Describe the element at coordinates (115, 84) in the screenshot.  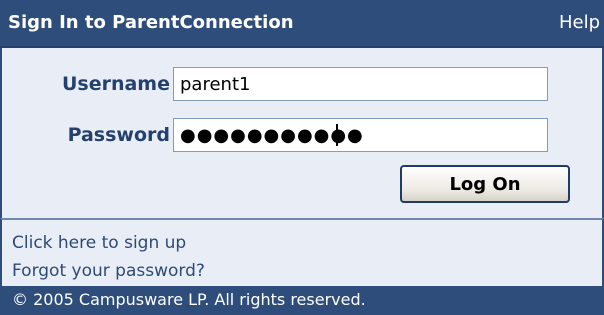
I see `username-label: Username` at that location.